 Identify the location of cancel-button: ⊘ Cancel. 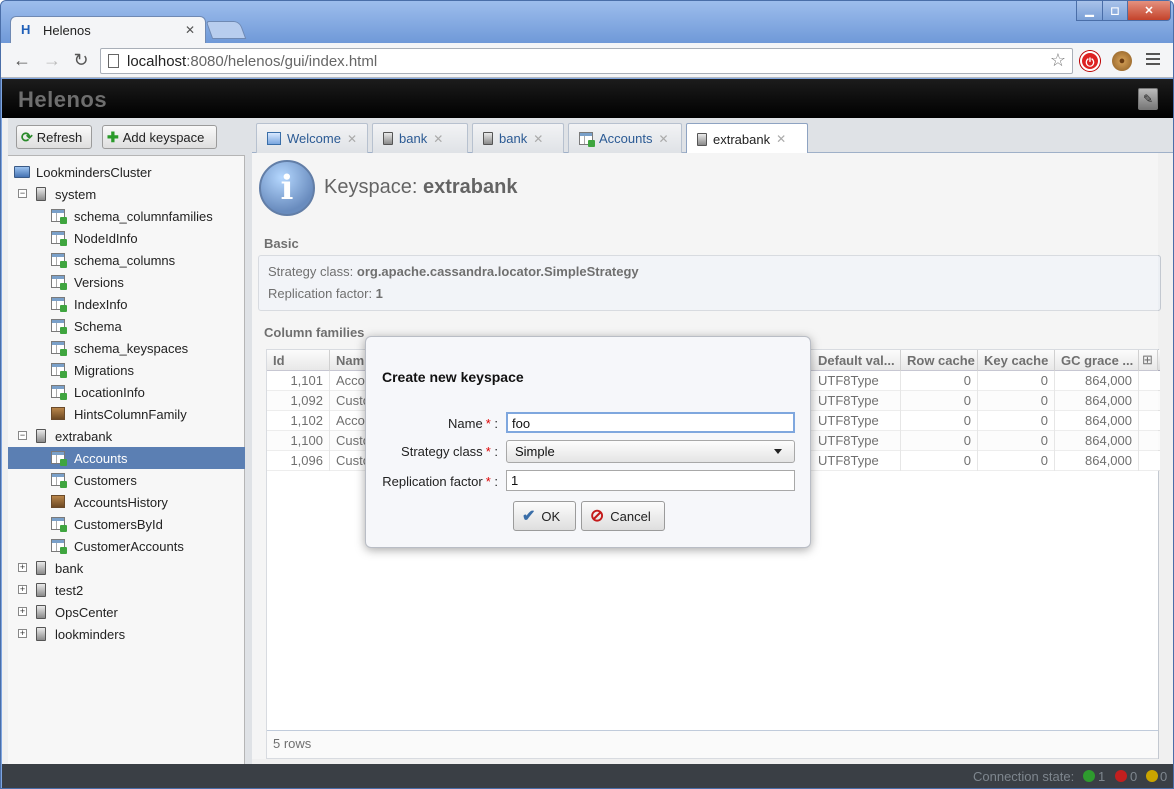
(623, 516).